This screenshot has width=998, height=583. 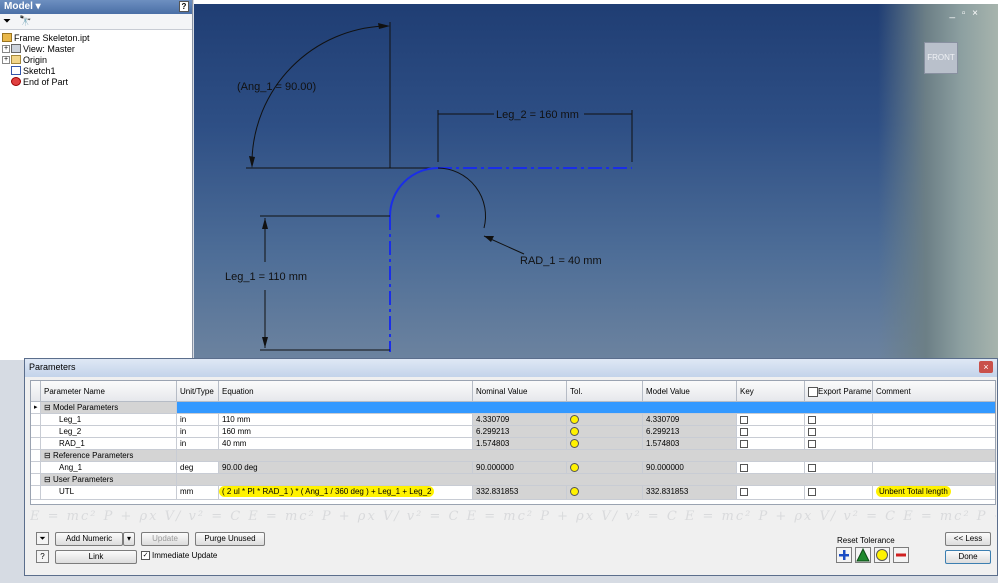 I want to click on immediate-update-checkbox: ✓, so click(x=145, y=555).